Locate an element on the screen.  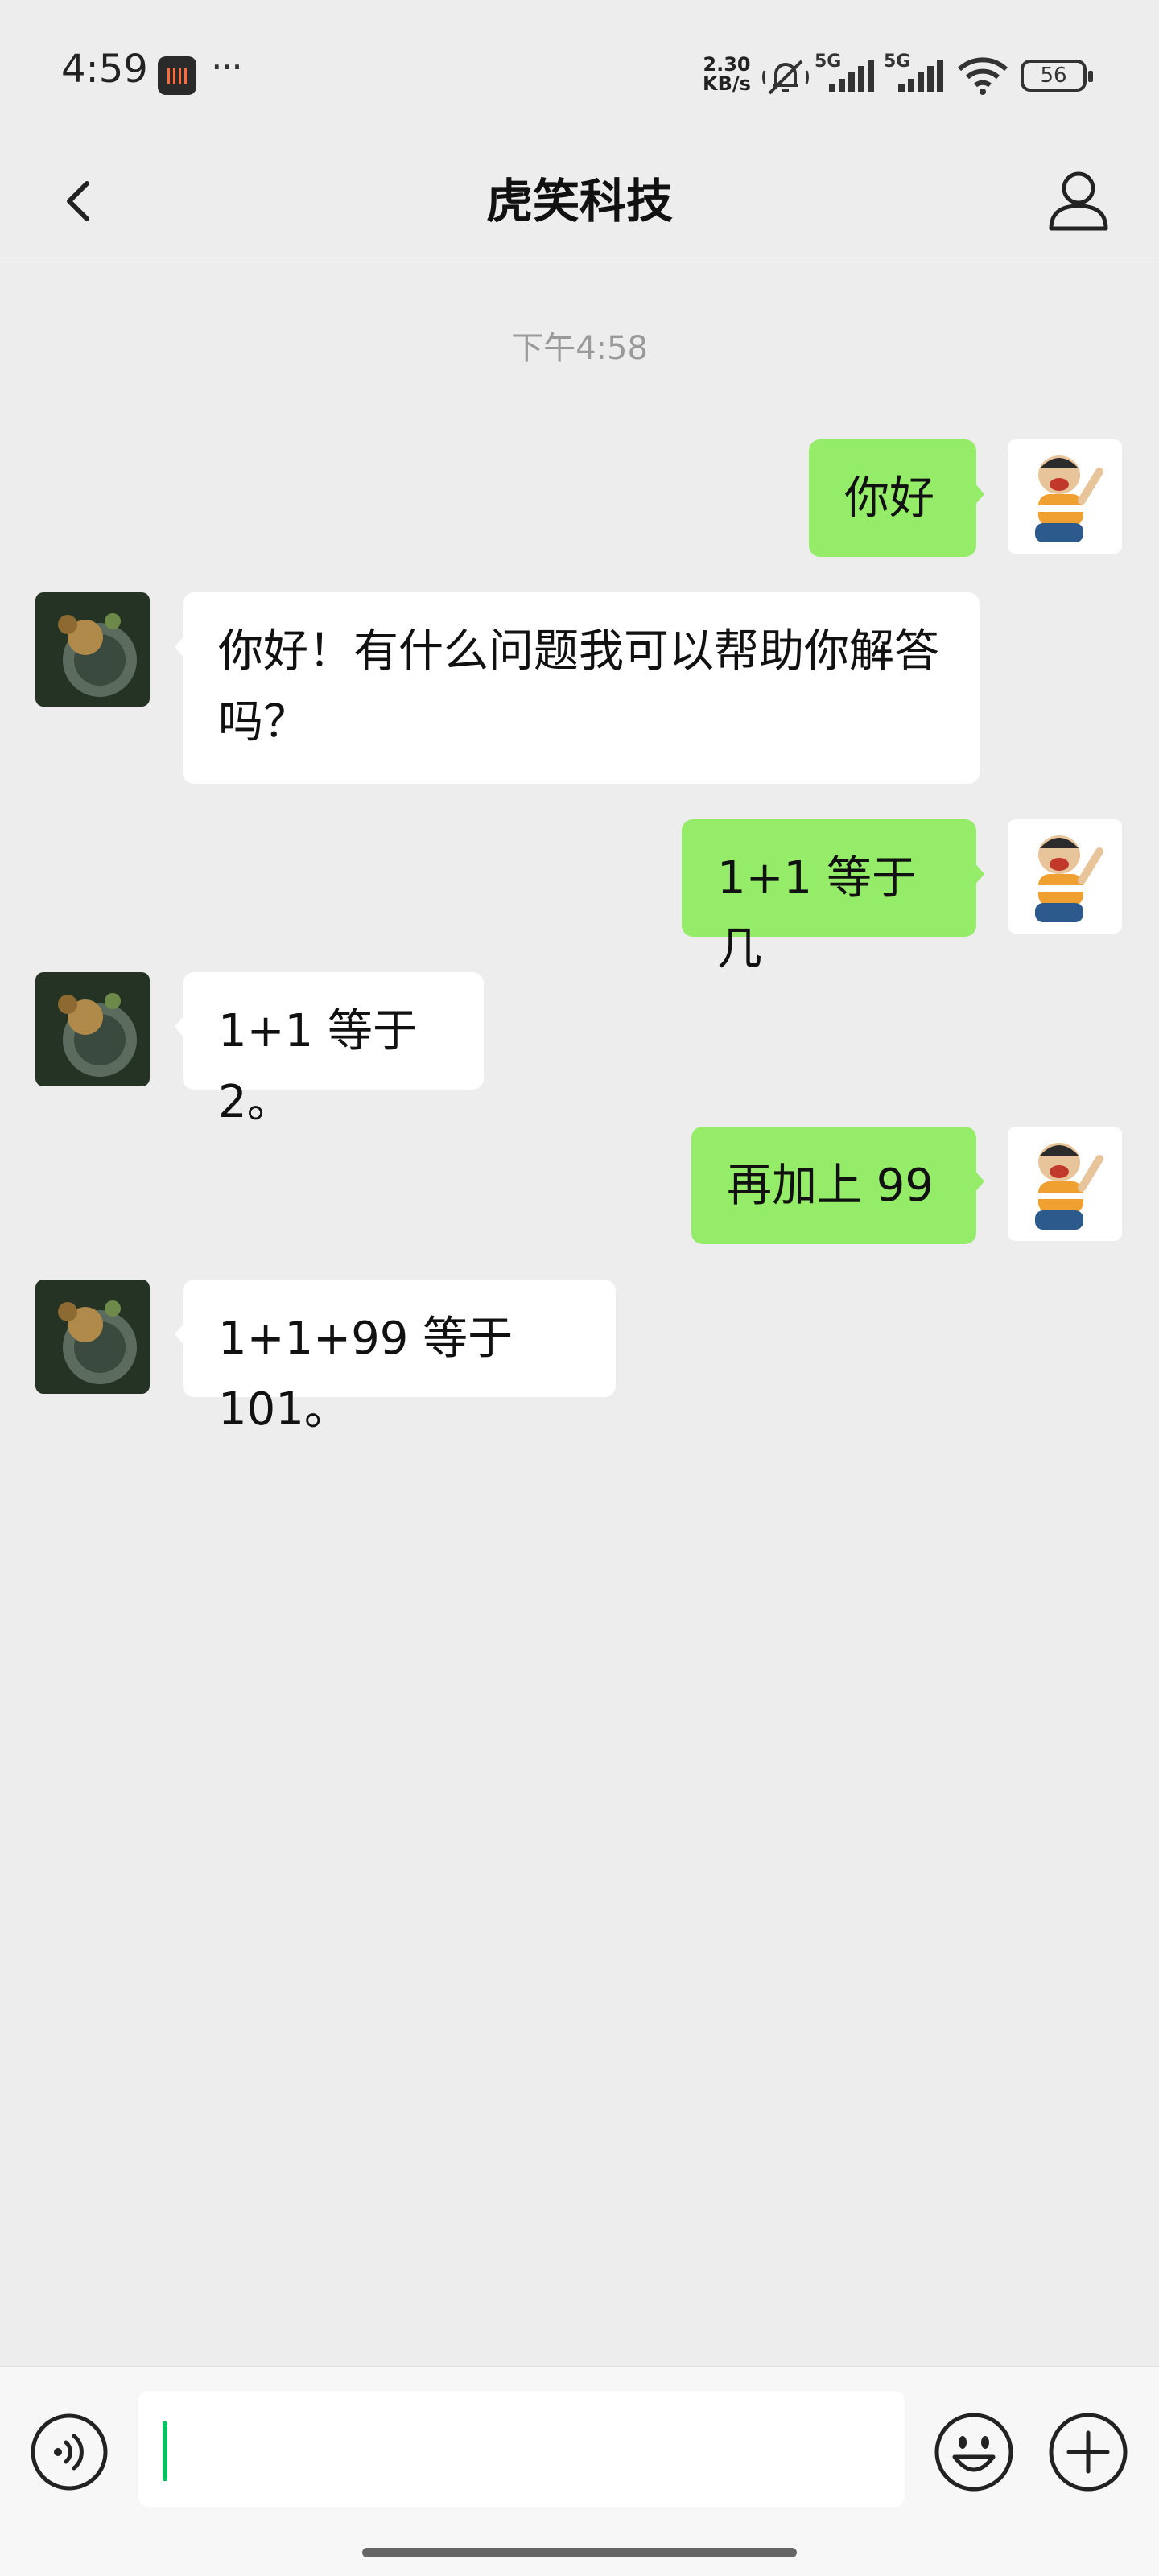
chat-header: 虎笑科技 is located at coordinates (579, 201).